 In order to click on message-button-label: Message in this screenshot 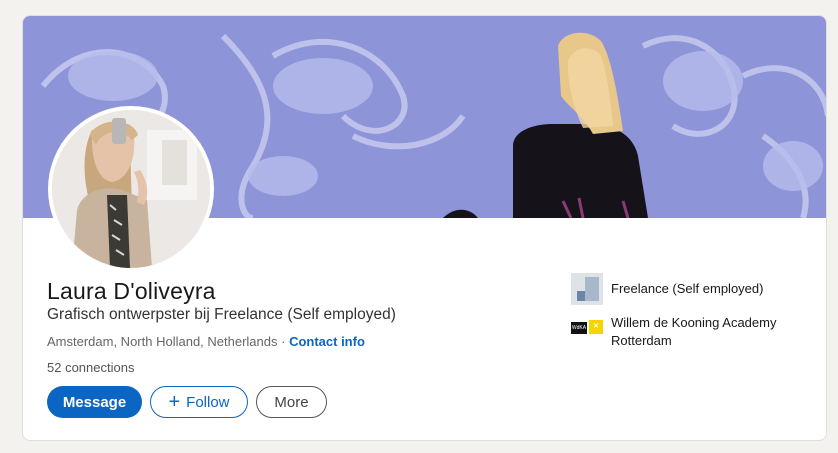, I will do `click(94, 402)`.